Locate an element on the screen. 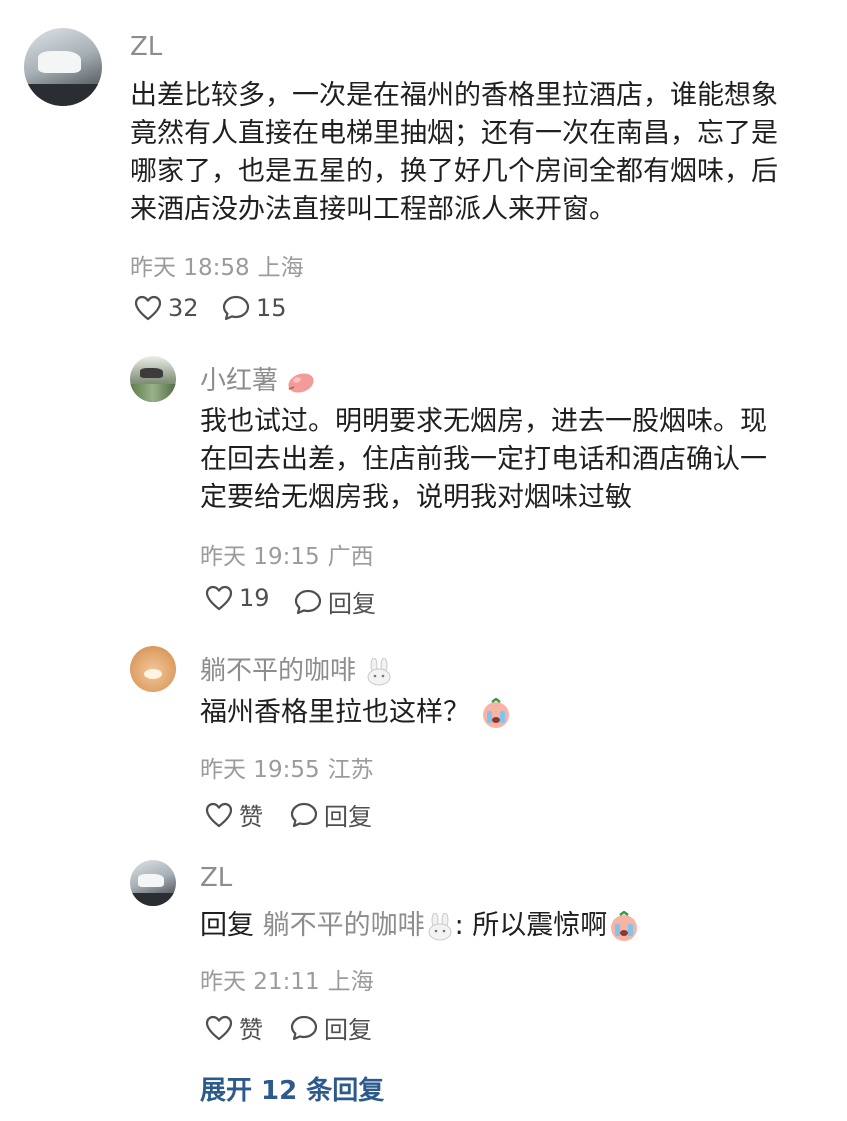 The width and height of the screenshot is (847, 1121). comment-author: 躺不平的咖啡 is located at coordinates (297, 668).